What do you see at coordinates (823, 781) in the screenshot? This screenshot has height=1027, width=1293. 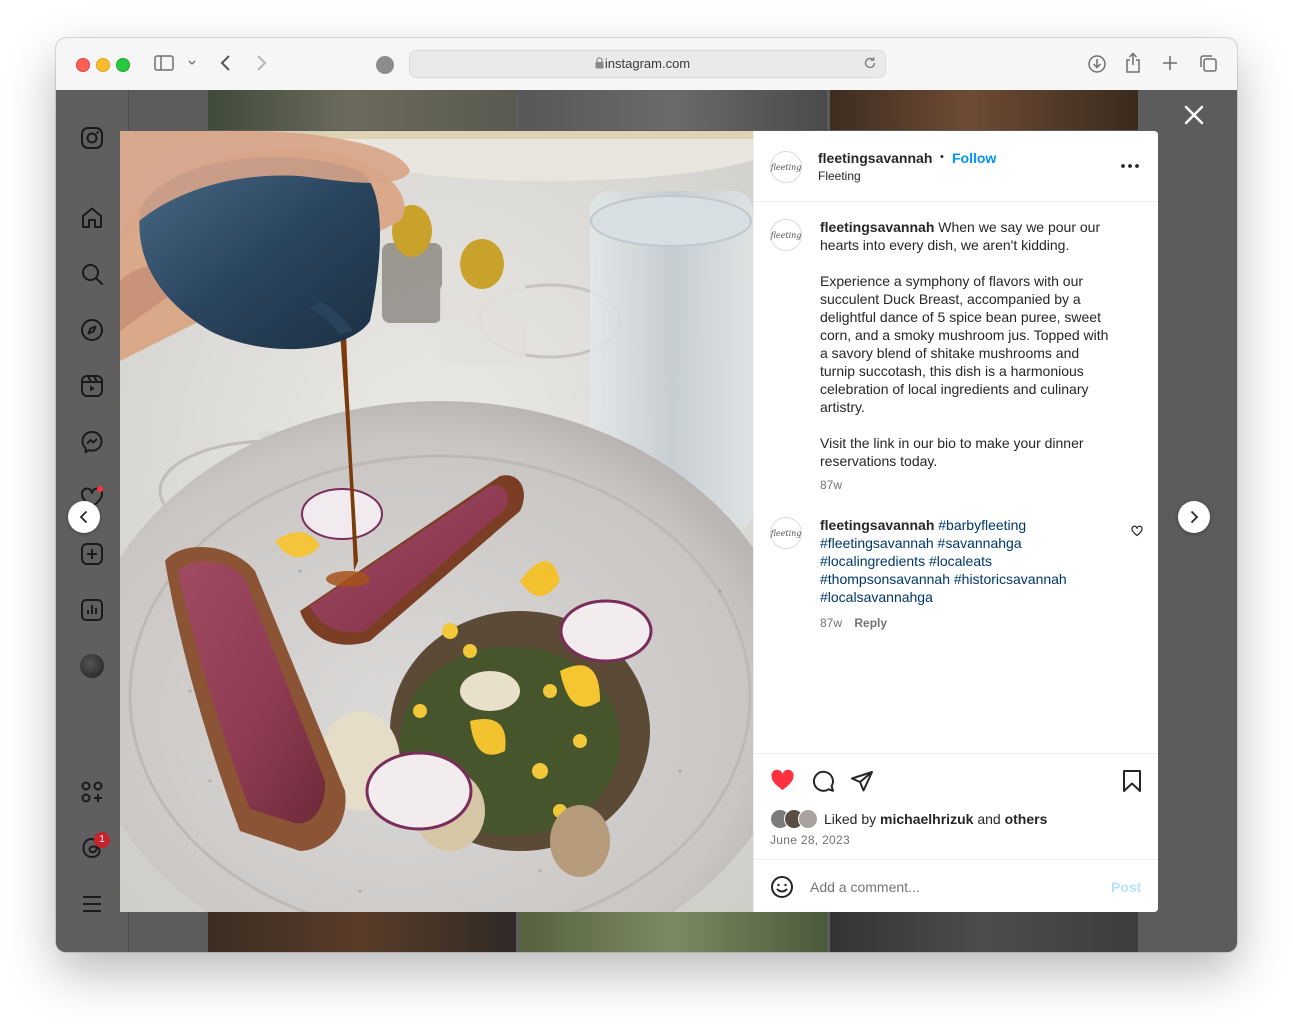 I see `comment-icon` at bounding box center [823, 781].